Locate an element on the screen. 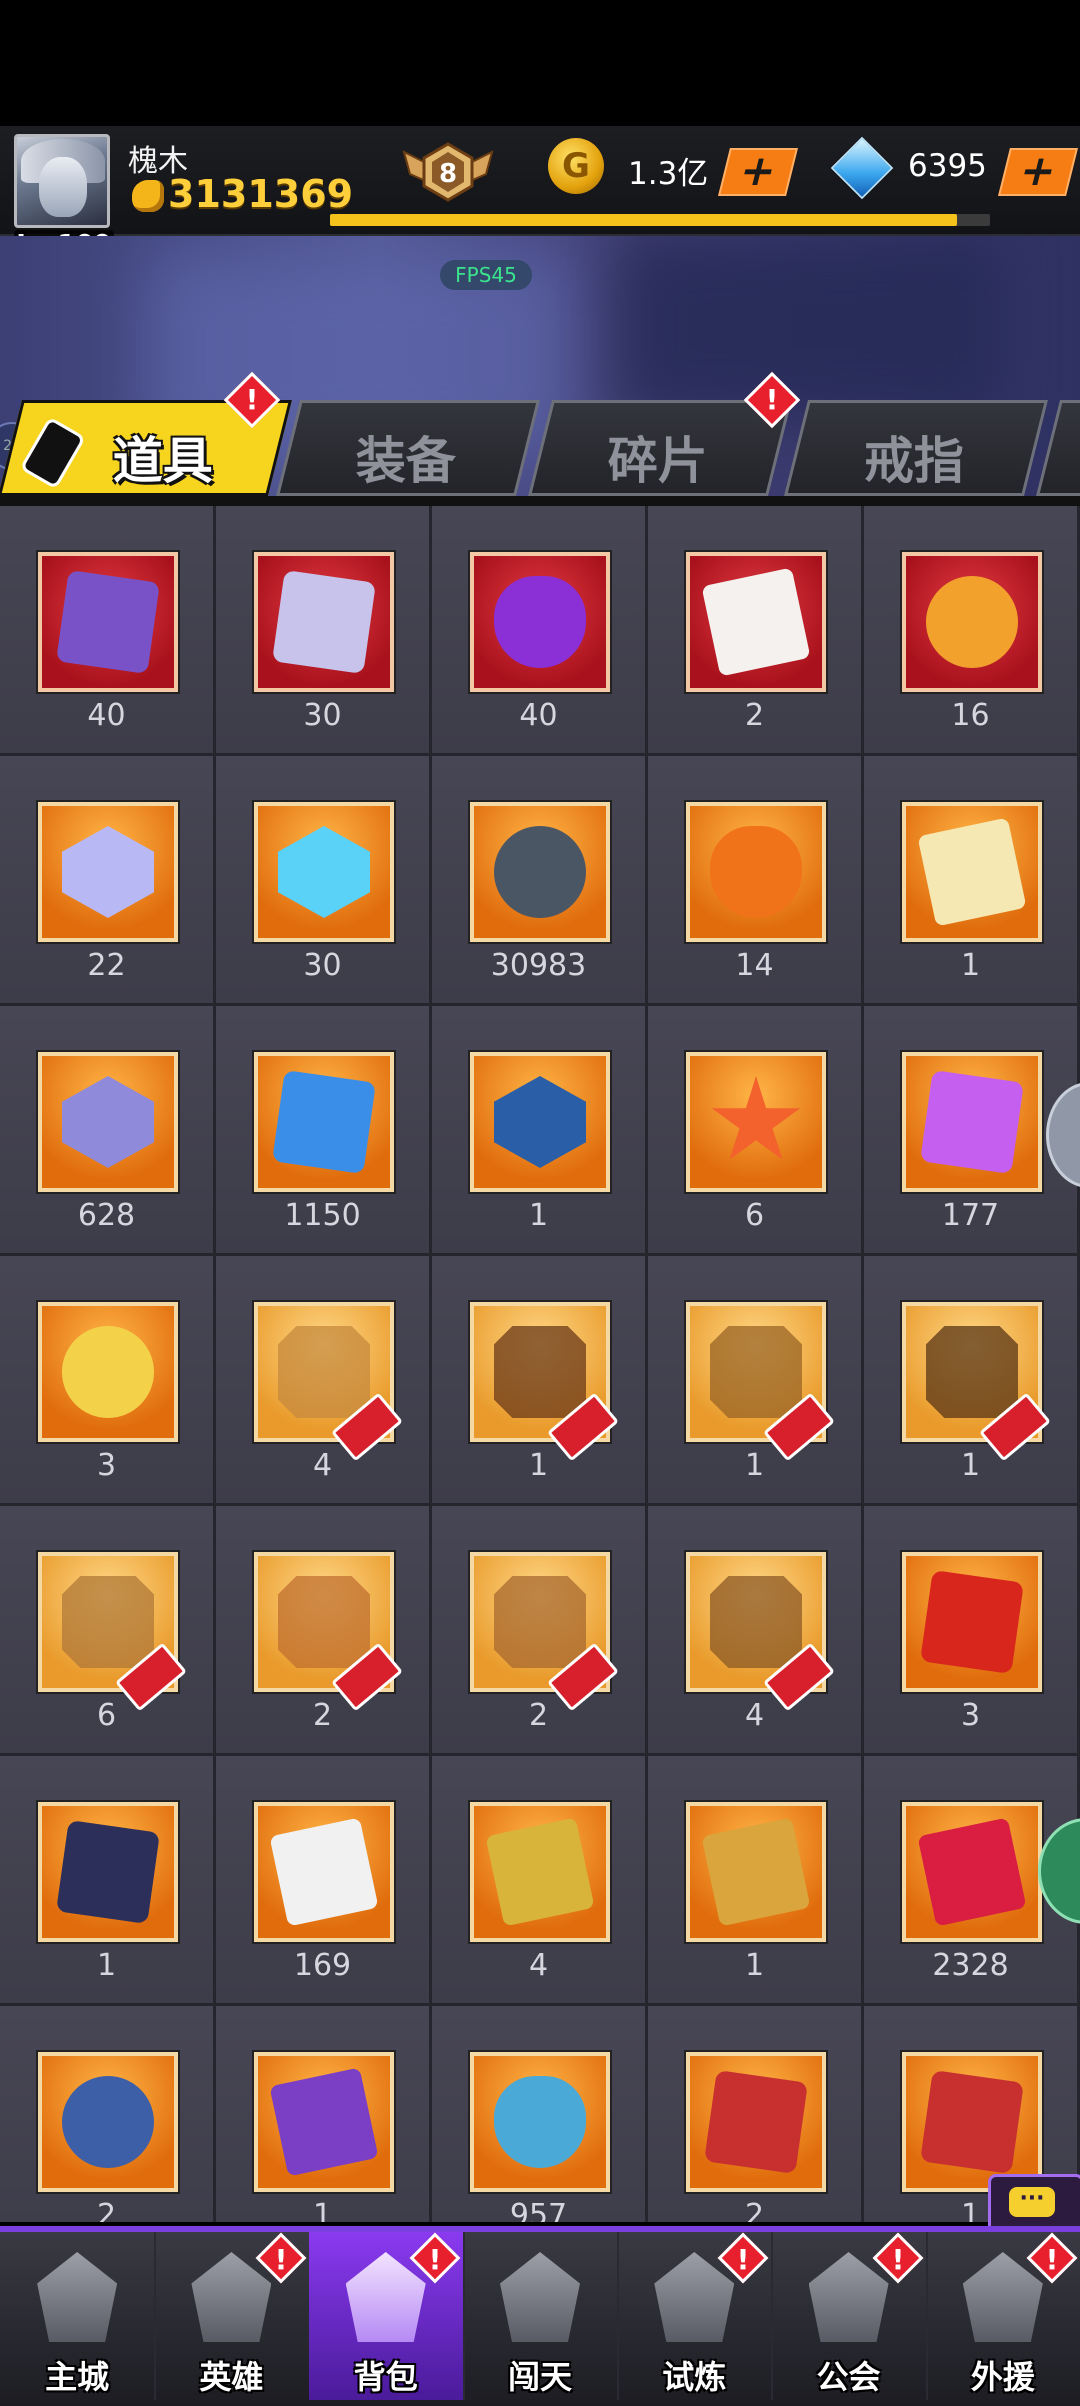 The height and width of the screenshot is (2406, 1080). trial-icon is located at coordinates (694, 2297).